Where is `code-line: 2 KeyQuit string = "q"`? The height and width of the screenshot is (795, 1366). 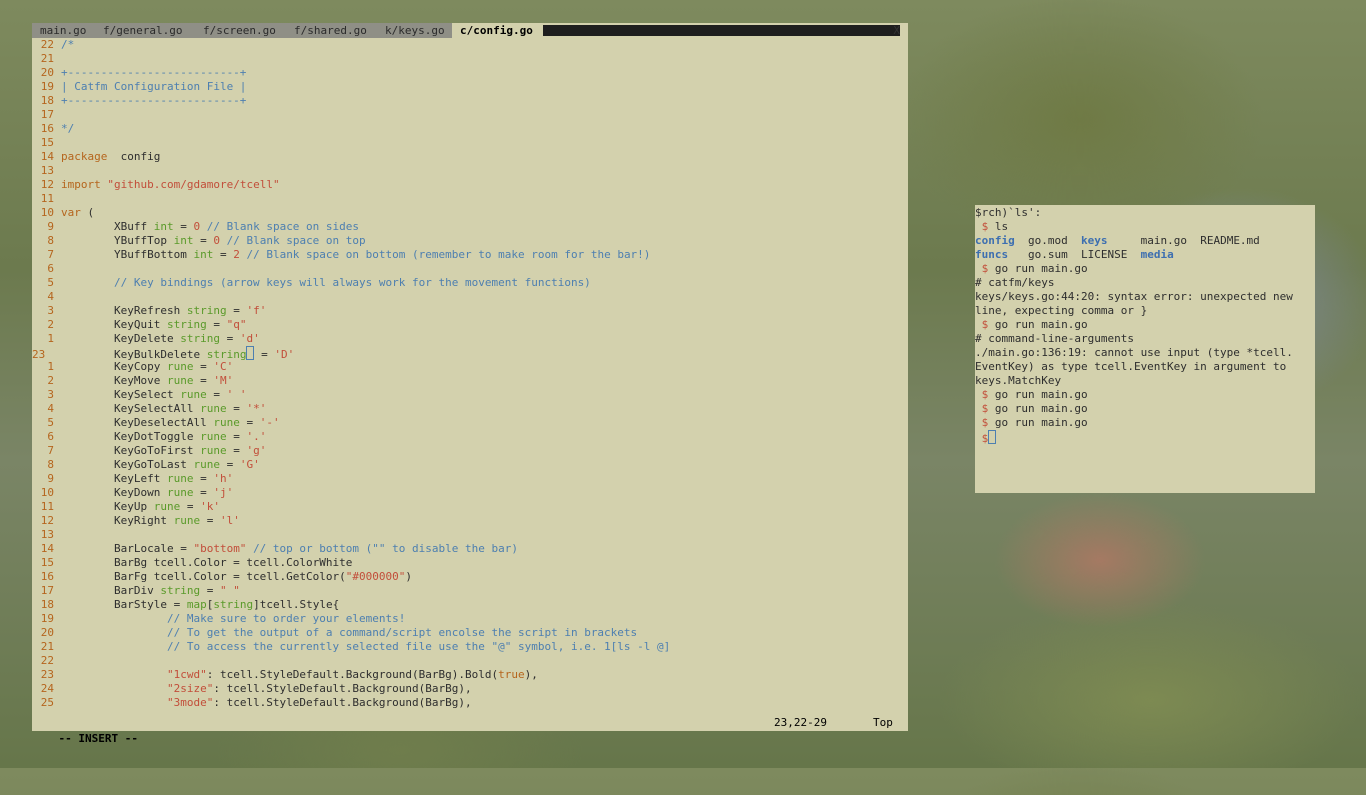 code-line: 2 KeyQuit string = "q" is located at coordinates (470, 325).